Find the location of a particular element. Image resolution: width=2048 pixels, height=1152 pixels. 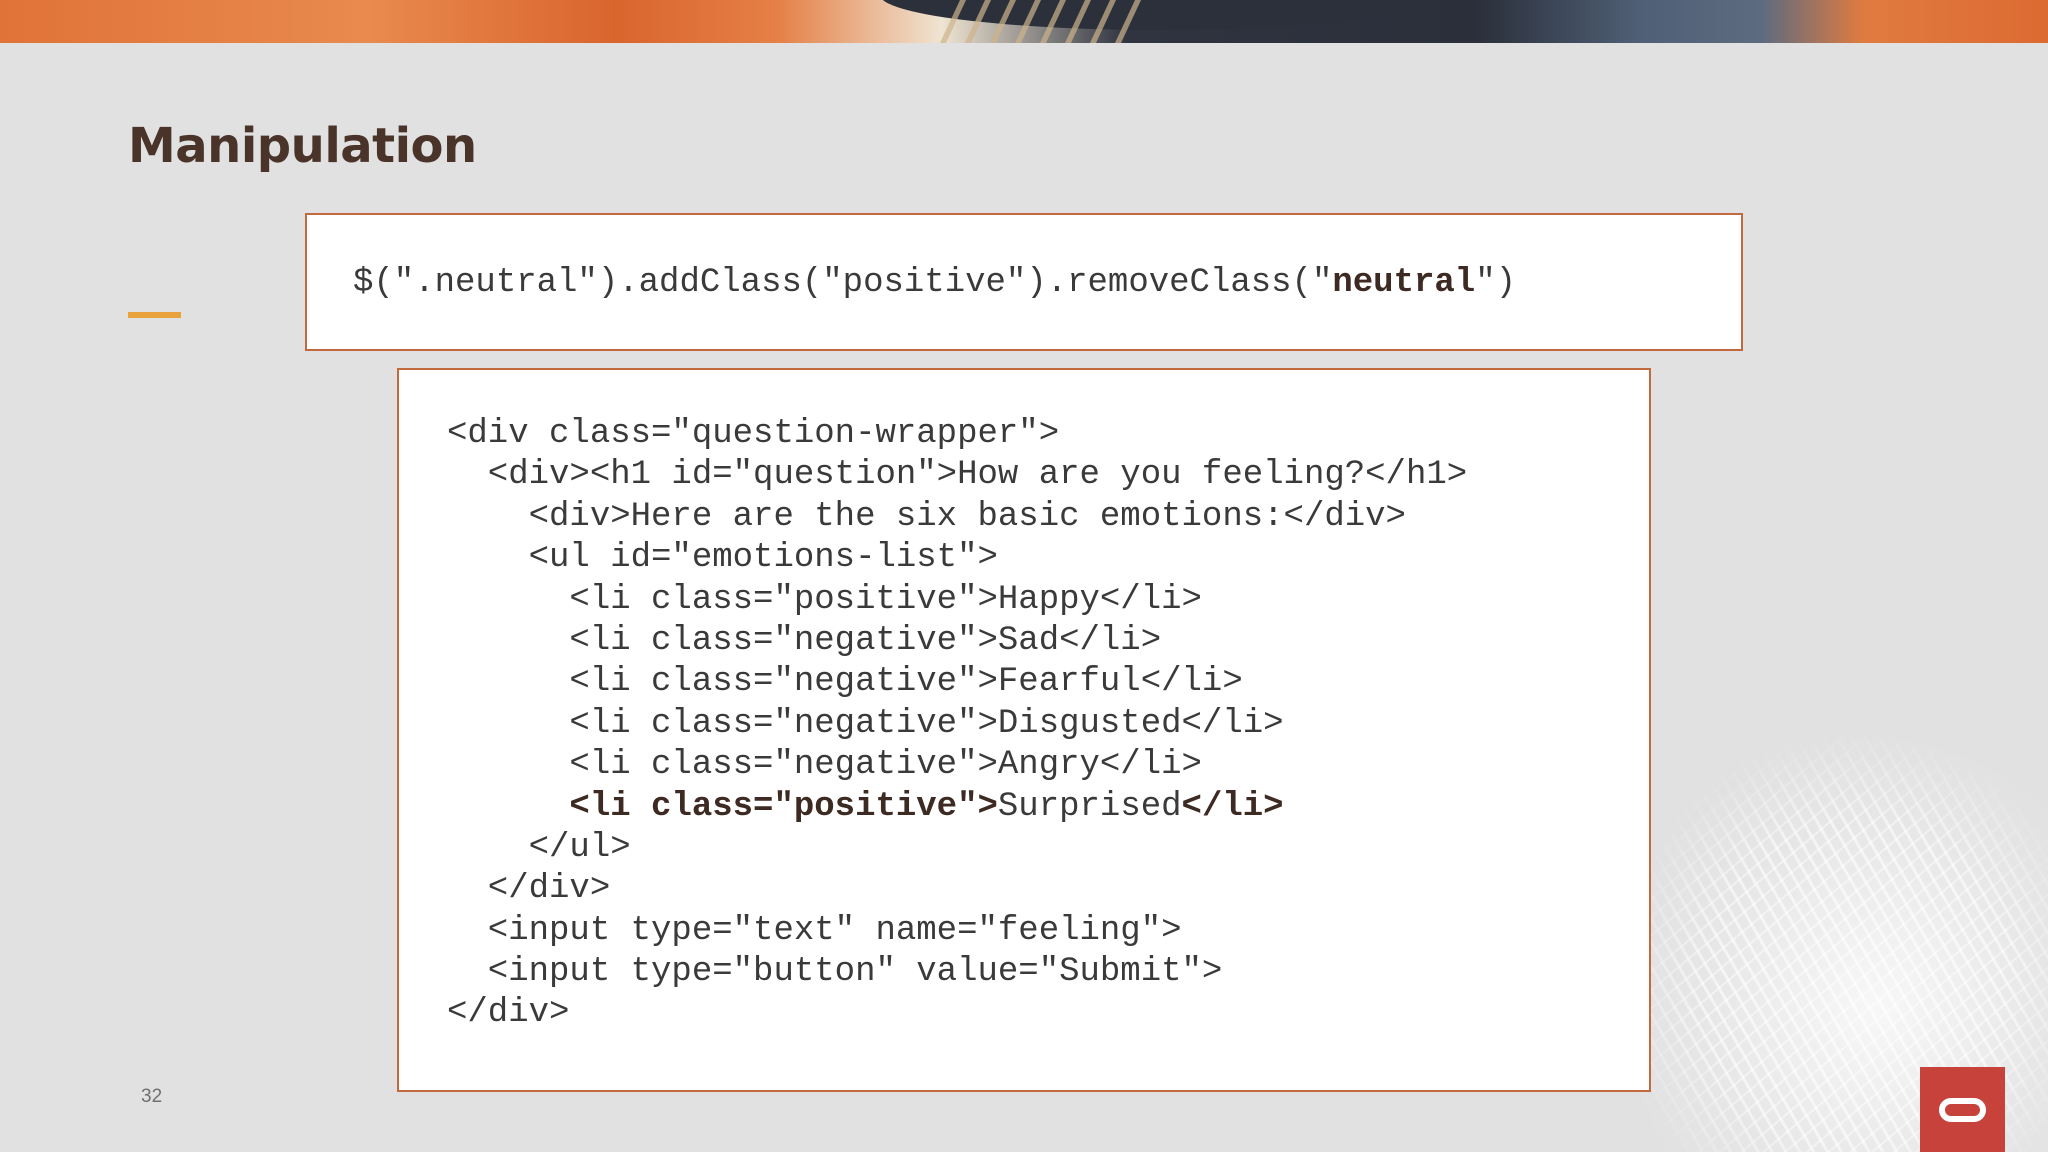

code-line: <li class="negative">Angry</li> is located at coordinates (824, 765).